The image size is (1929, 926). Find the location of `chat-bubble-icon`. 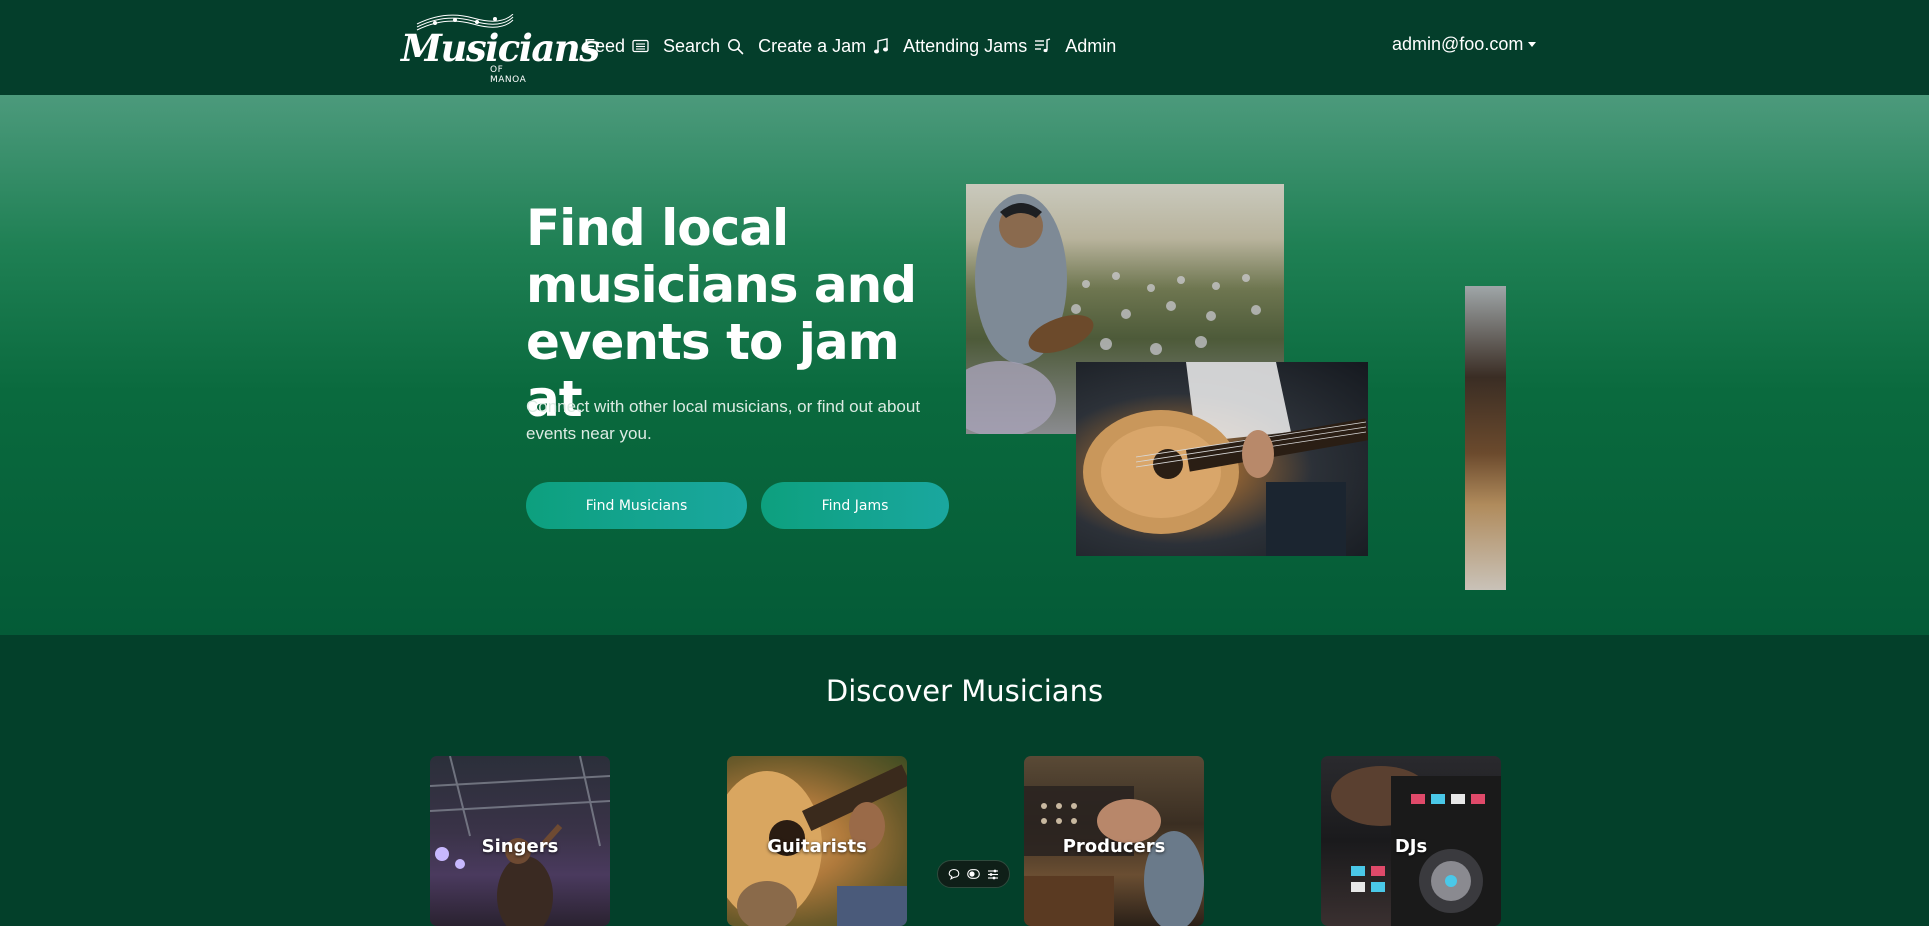

chat-bubble-icon is located at coordinates (954, 874).